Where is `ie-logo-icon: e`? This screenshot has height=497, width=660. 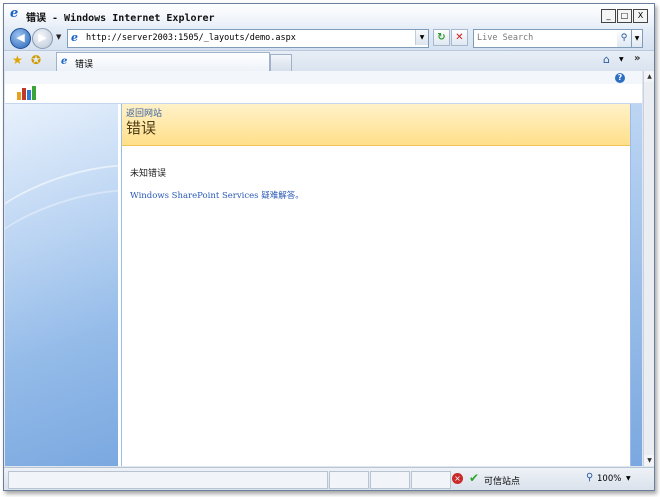
ie-logo-icon: e is located at coordinates (14, 13).